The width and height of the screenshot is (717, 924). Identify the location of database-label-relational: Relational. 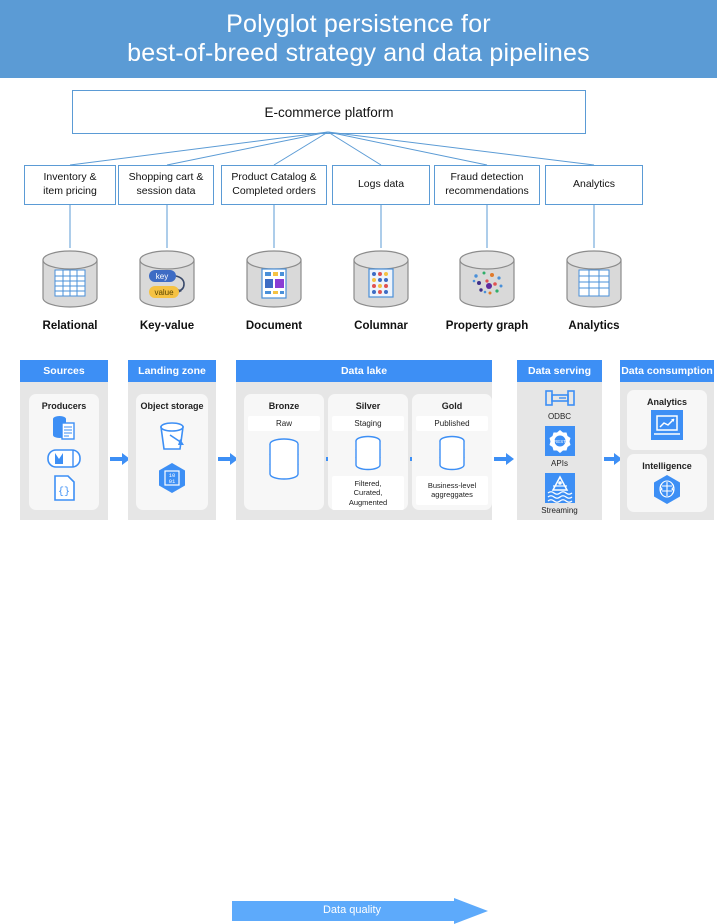
(70, 326).